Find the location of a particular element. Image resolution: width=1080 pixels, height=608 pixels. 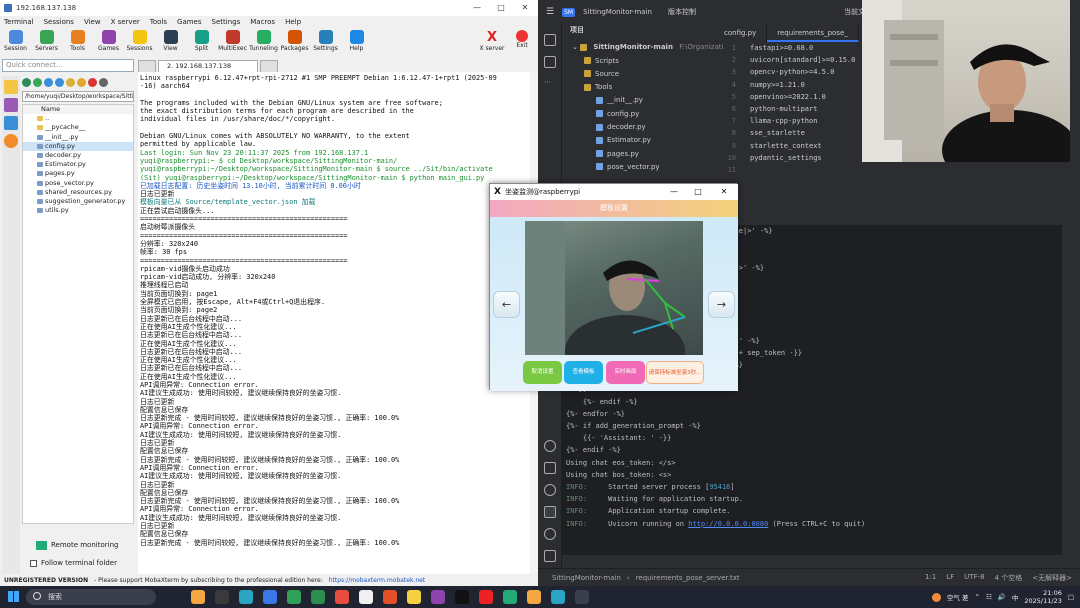

status-item: 1:1 is located at coordinates (930, 578).